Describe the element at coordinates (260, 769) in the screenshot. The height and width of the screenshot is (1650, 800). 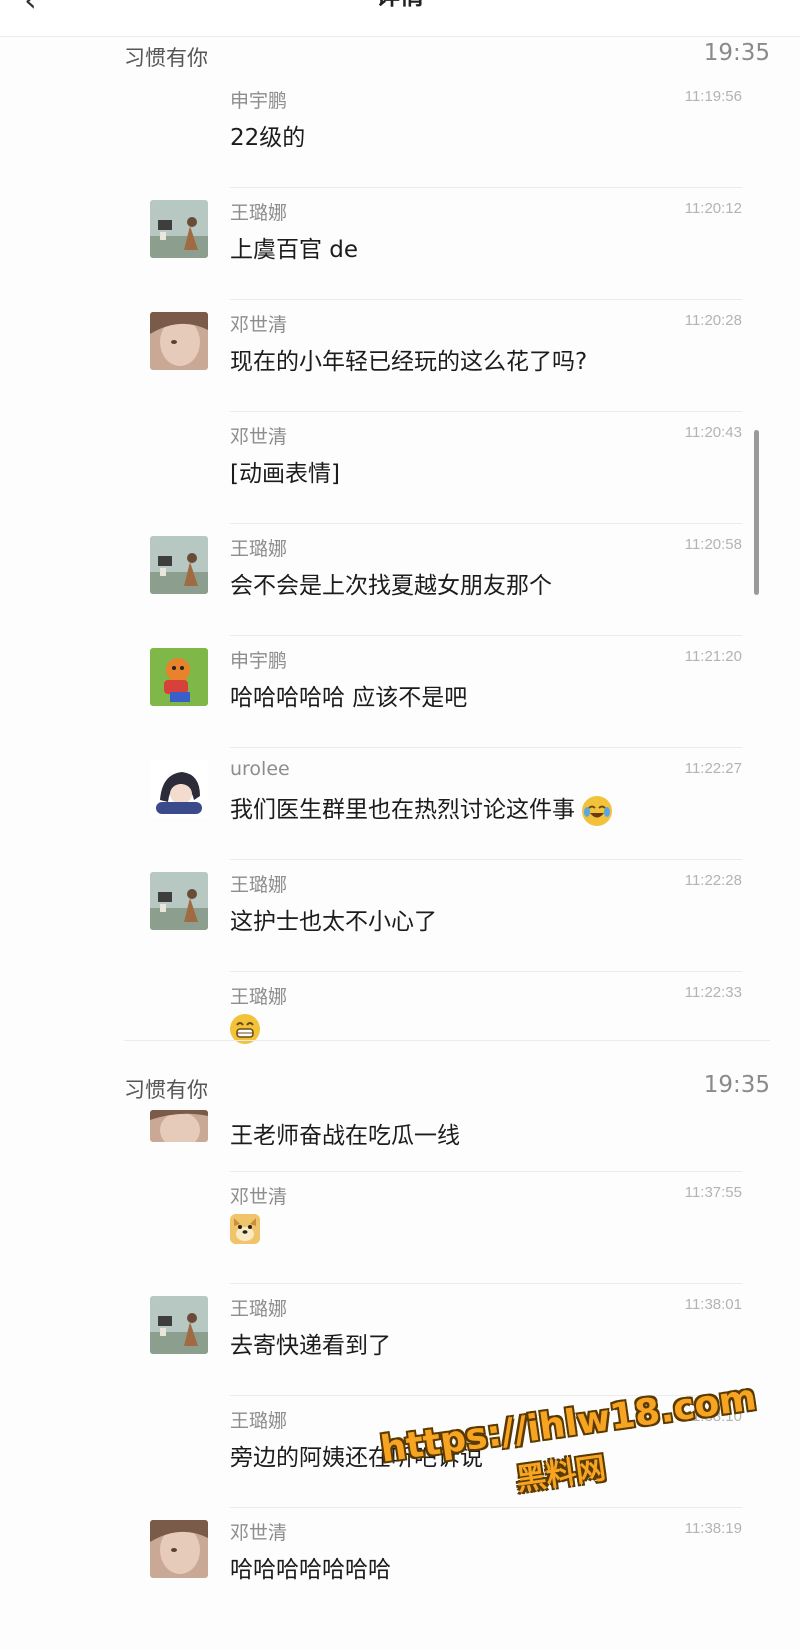
I see `sender-name: urolee` at that location.